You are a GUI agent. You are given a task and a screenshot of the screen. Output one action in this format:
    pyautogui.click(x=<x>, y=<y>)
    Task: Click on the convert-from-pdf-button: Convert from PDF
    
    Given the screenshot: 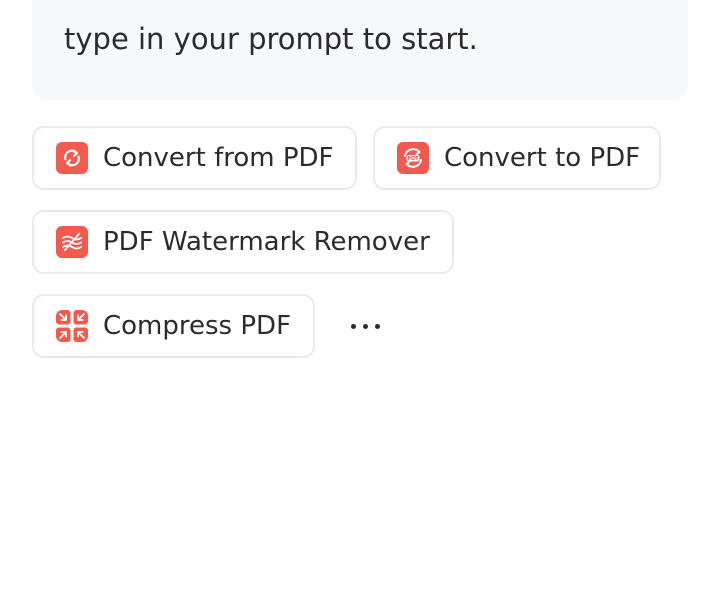 What is the action you would take?
    pyautogui.click(x=194, y=158)
    